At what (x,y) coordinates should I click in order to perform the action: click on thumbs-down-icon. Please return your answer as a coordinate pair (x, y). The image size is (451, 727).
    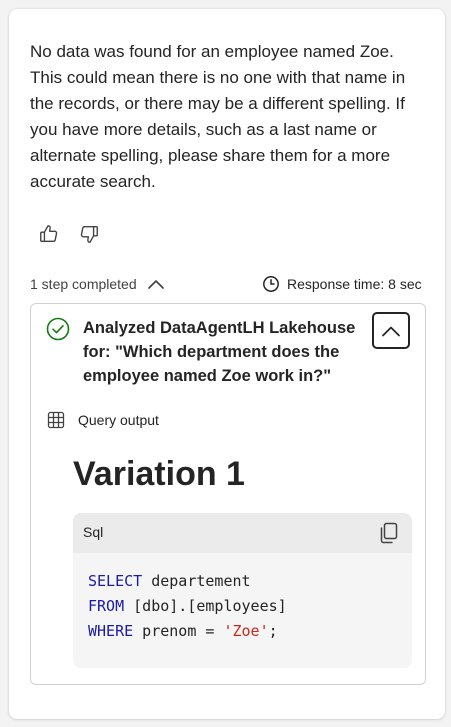
    Looking at the image, I should click on (89, 234).